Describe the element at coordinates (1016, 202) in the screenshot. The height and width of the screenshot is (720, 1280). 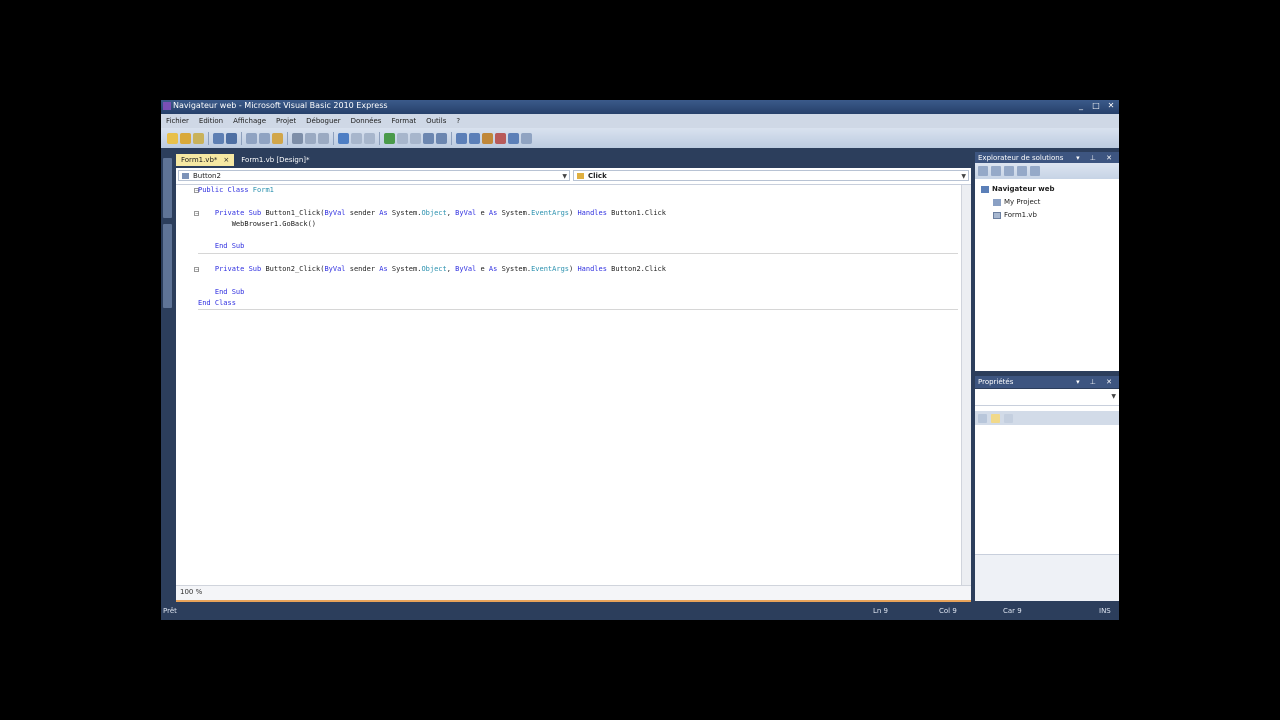
I see `tree-item-my-project: My Project` at that location.